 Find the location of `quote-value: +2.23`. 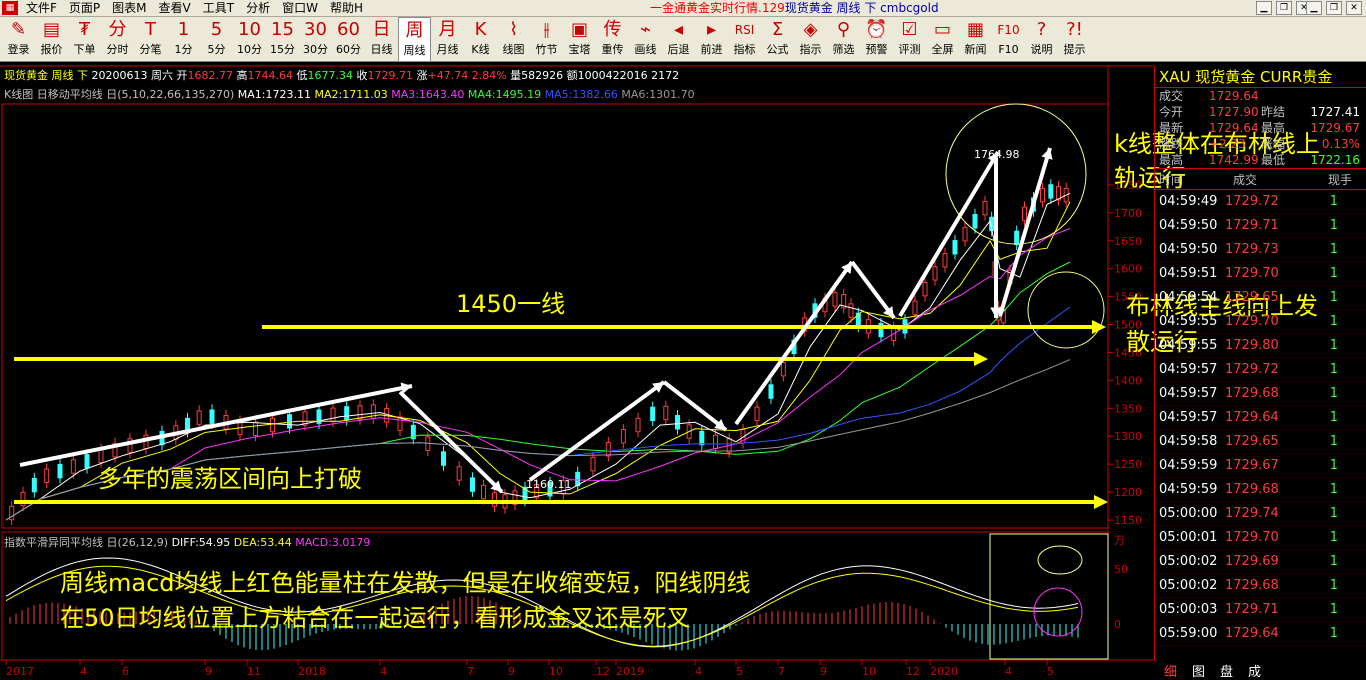

quote-value: +2.23 is located at coordinates (1227, 144).